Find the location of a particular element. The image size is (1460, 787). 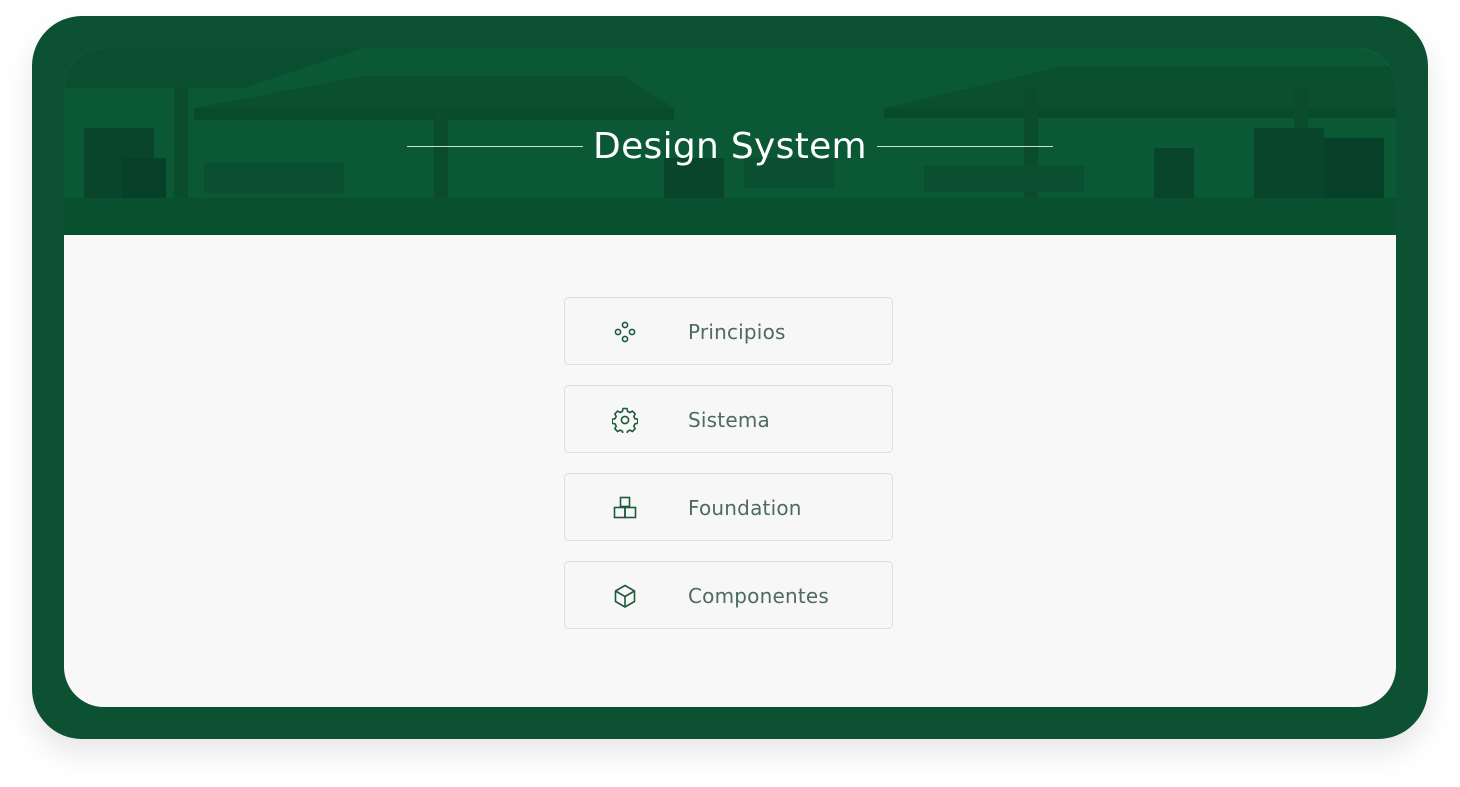

menu-item-principios: Principios is located at coordinates (728, 331).